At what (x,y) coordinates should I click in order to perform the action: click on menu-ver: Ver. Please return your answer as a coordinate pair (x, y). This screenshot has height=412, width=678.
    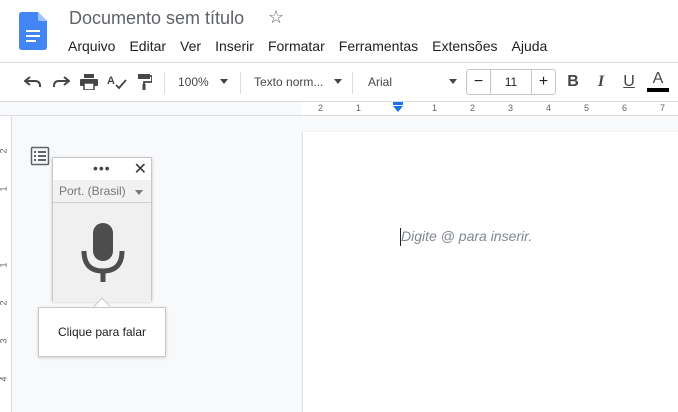
    Looking at the image, I should click on (190, 46).